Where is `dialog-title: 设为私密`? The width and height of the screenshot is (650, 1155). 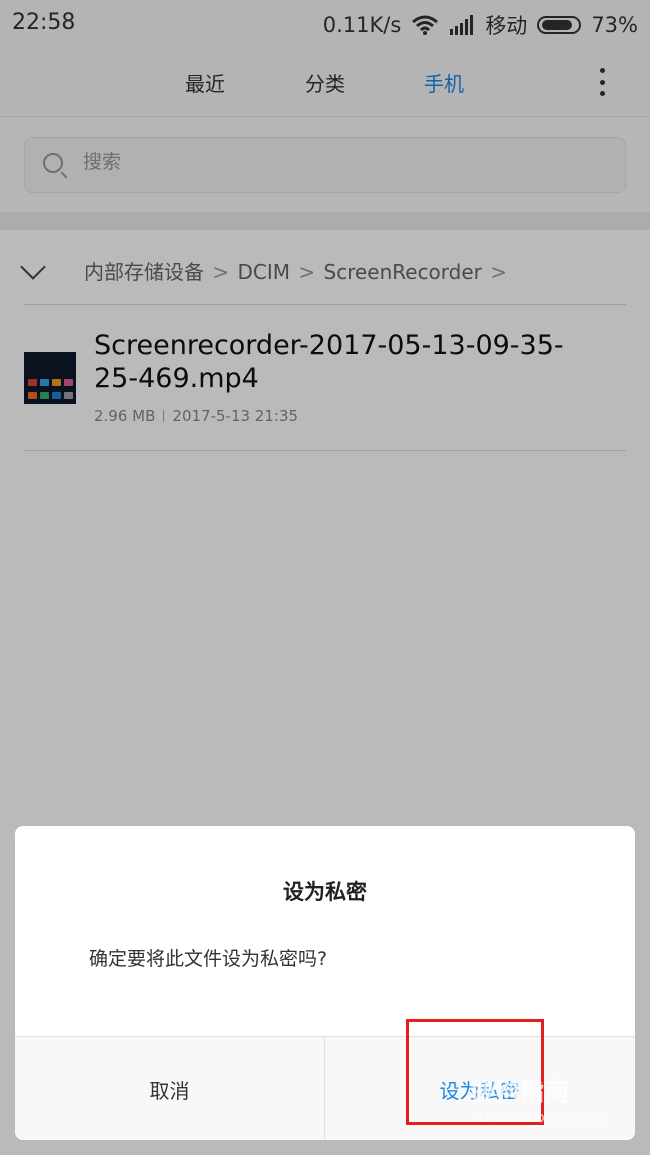 dialog-title: 设为私密 is located at coordinates (325, 892).